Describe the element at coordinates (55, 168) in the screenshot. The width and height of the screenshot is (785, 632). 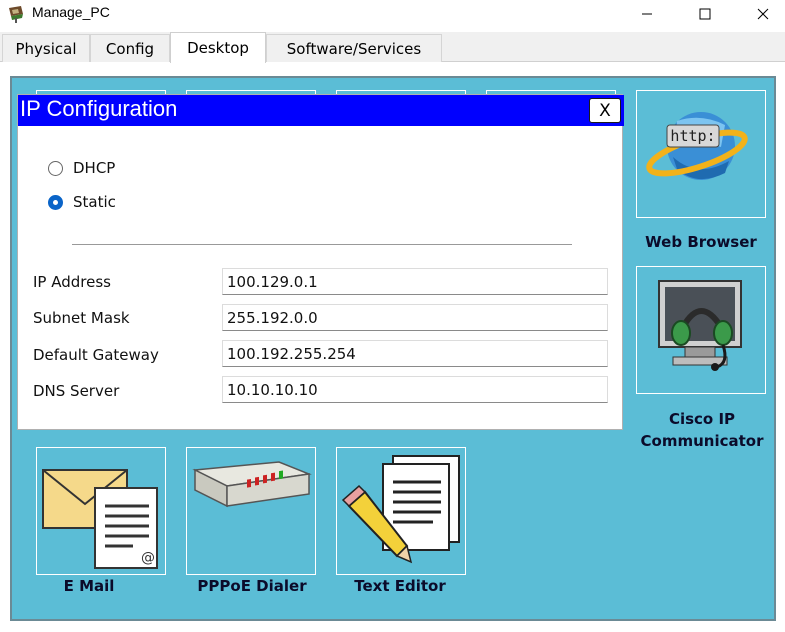
I see `dhcp-radio` at that location.